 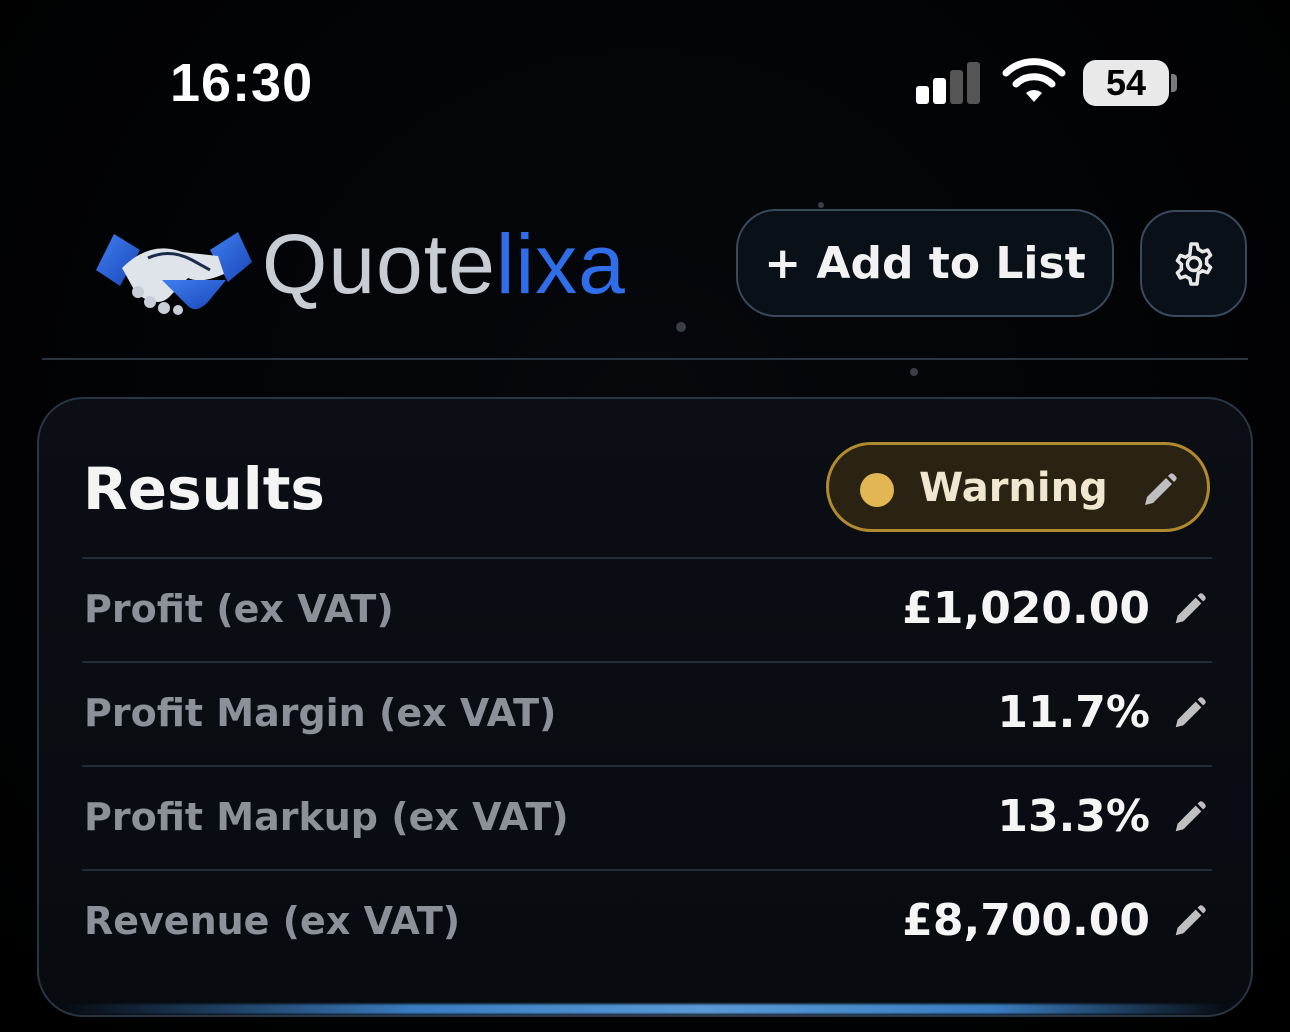 I want to click on header-divider, so click(x=645, y=359).